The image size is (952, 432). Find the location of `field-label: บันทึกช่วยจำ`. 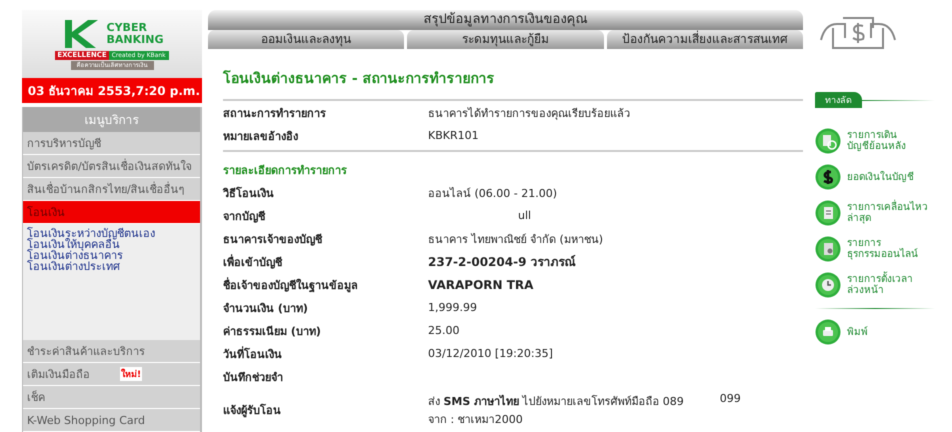

field-label: บันทึกช่วยจำ is located at coordinates (253, 378).